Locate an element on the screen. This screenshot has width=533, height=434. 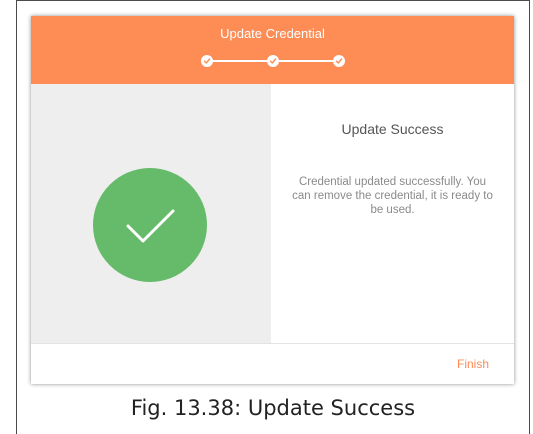
success-heading: Update Success is located at coordinates (392, 129).